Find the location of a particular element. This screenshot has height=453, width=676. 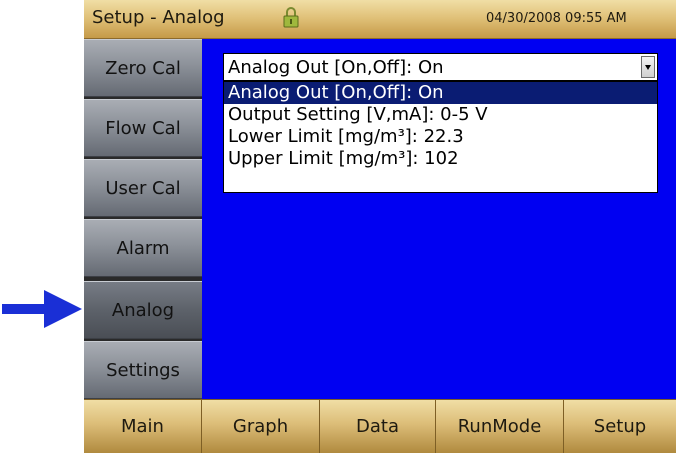

option-output-setting: Output Setting [V,mA]: 0-5 V is located at coordinates (440, 115).